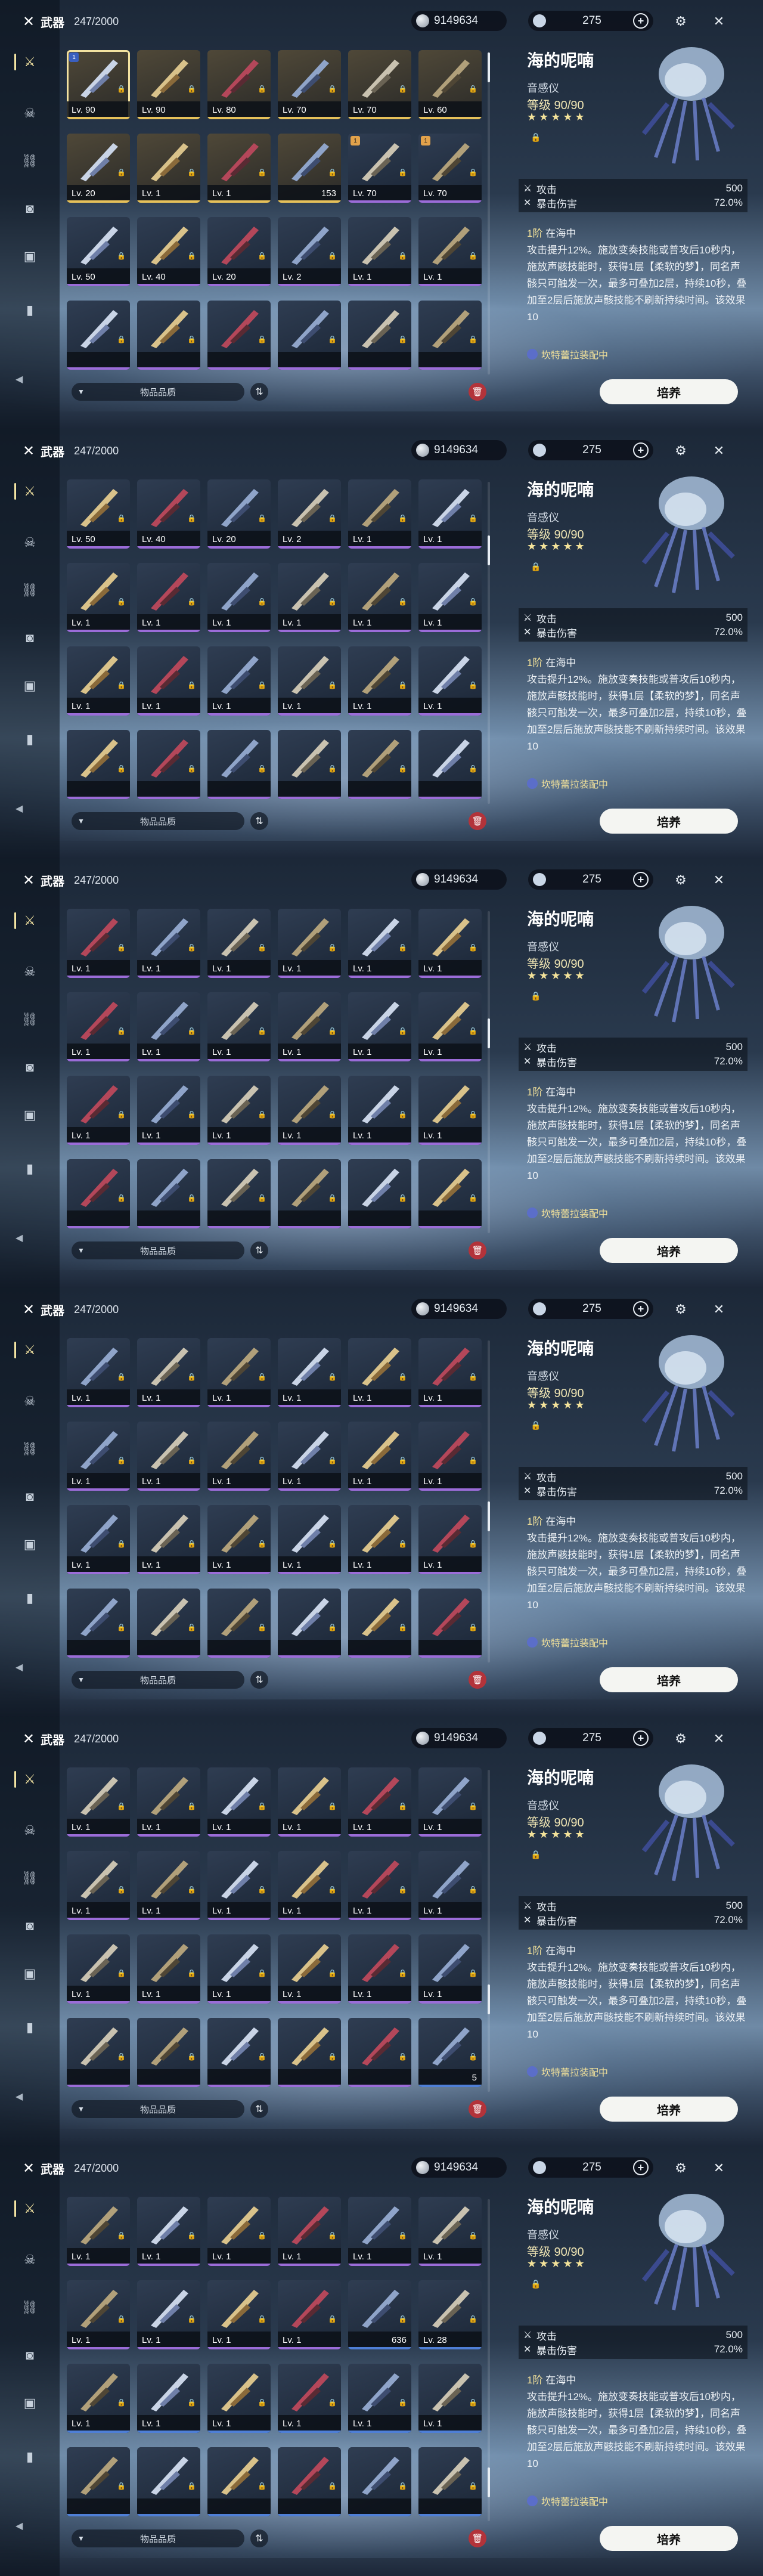 The height and width of the screenshot is (2576, 763). Describe the element at coordinates (168, 252) in the screenshot. I see `weapon-card: 🔒 Lv. 40` at that location.